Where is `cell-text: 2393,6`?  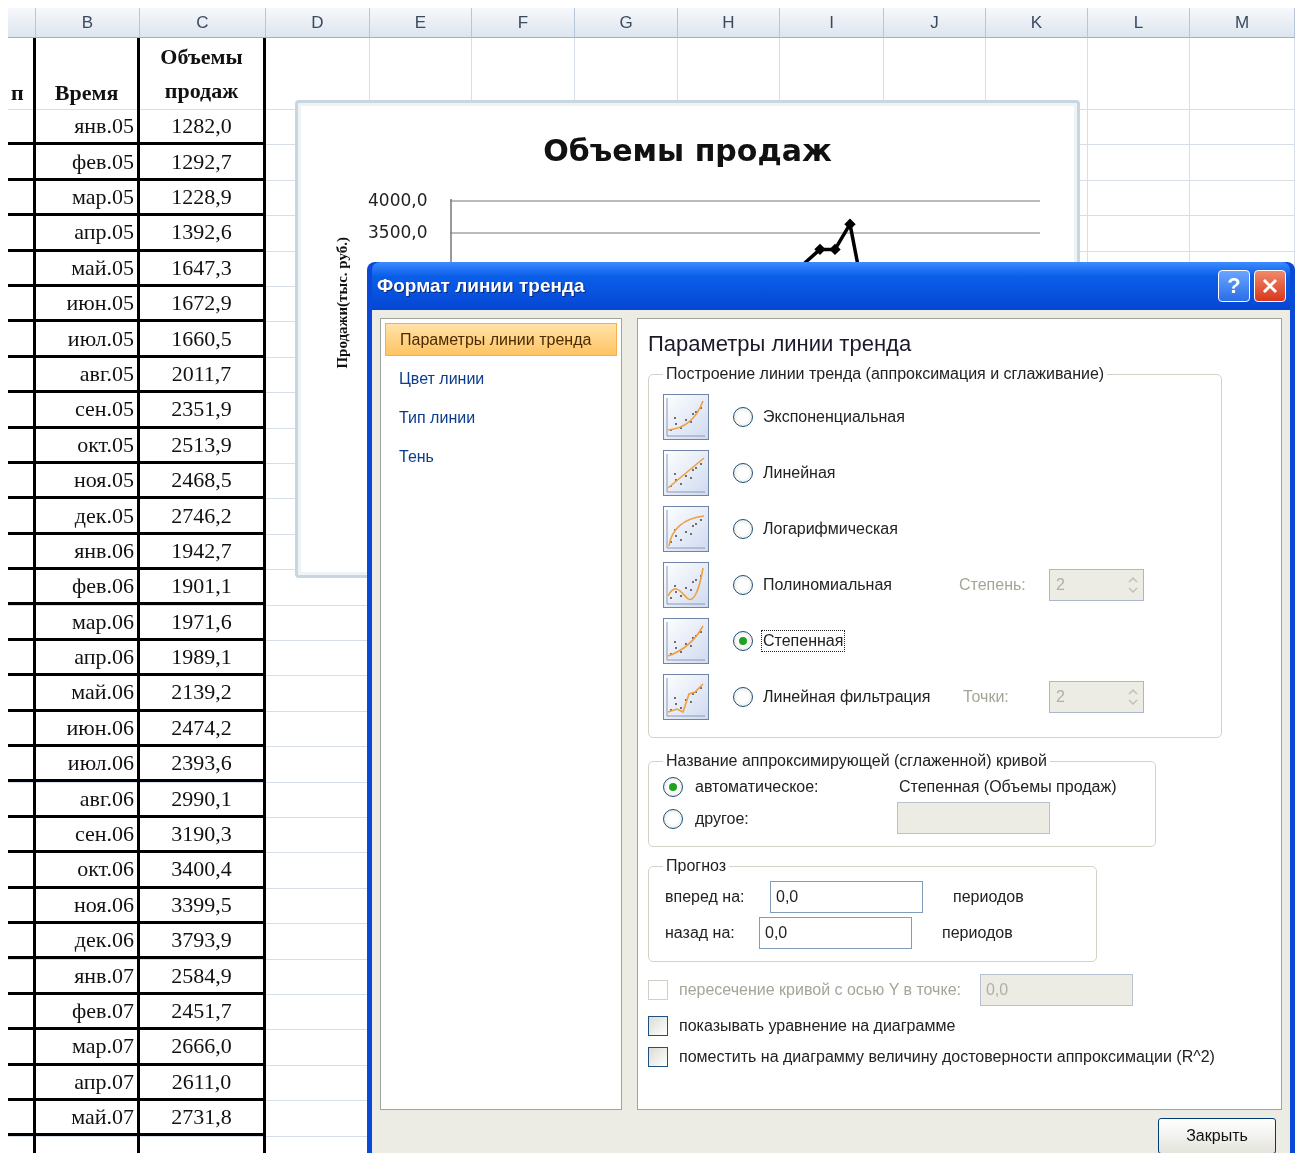
cell-text: 2393,6 is located at coordinates (201, 763).